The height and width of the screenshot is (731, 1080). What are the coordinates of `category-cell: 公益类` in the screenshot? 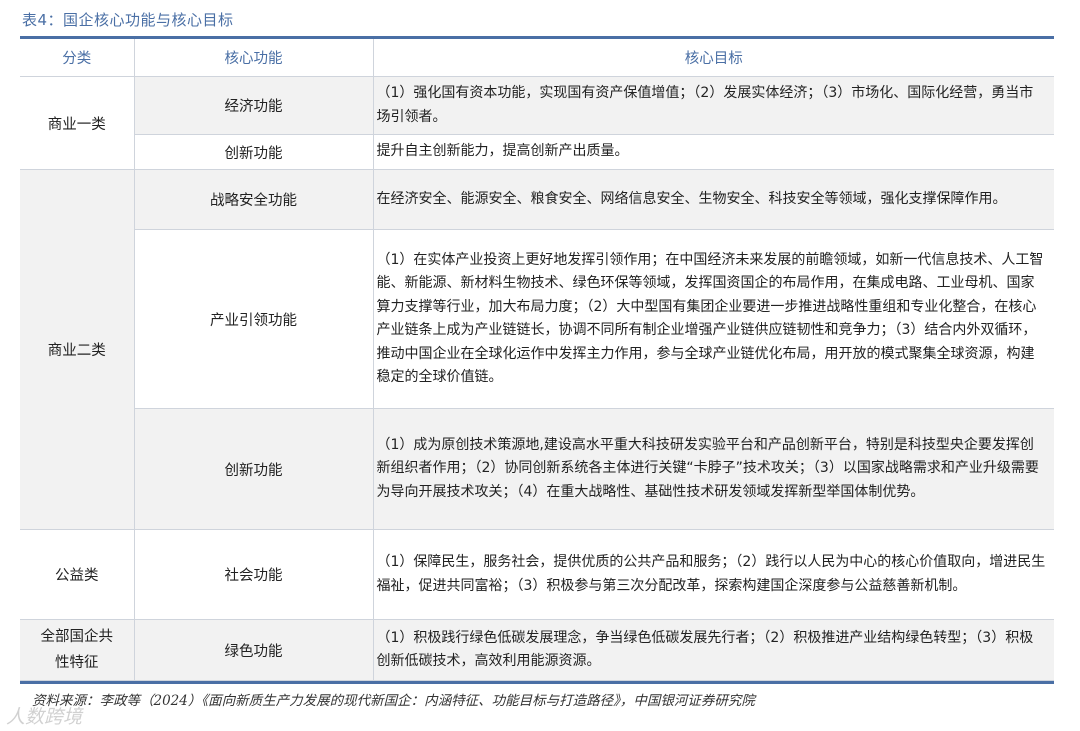 It's located at (77, 574).